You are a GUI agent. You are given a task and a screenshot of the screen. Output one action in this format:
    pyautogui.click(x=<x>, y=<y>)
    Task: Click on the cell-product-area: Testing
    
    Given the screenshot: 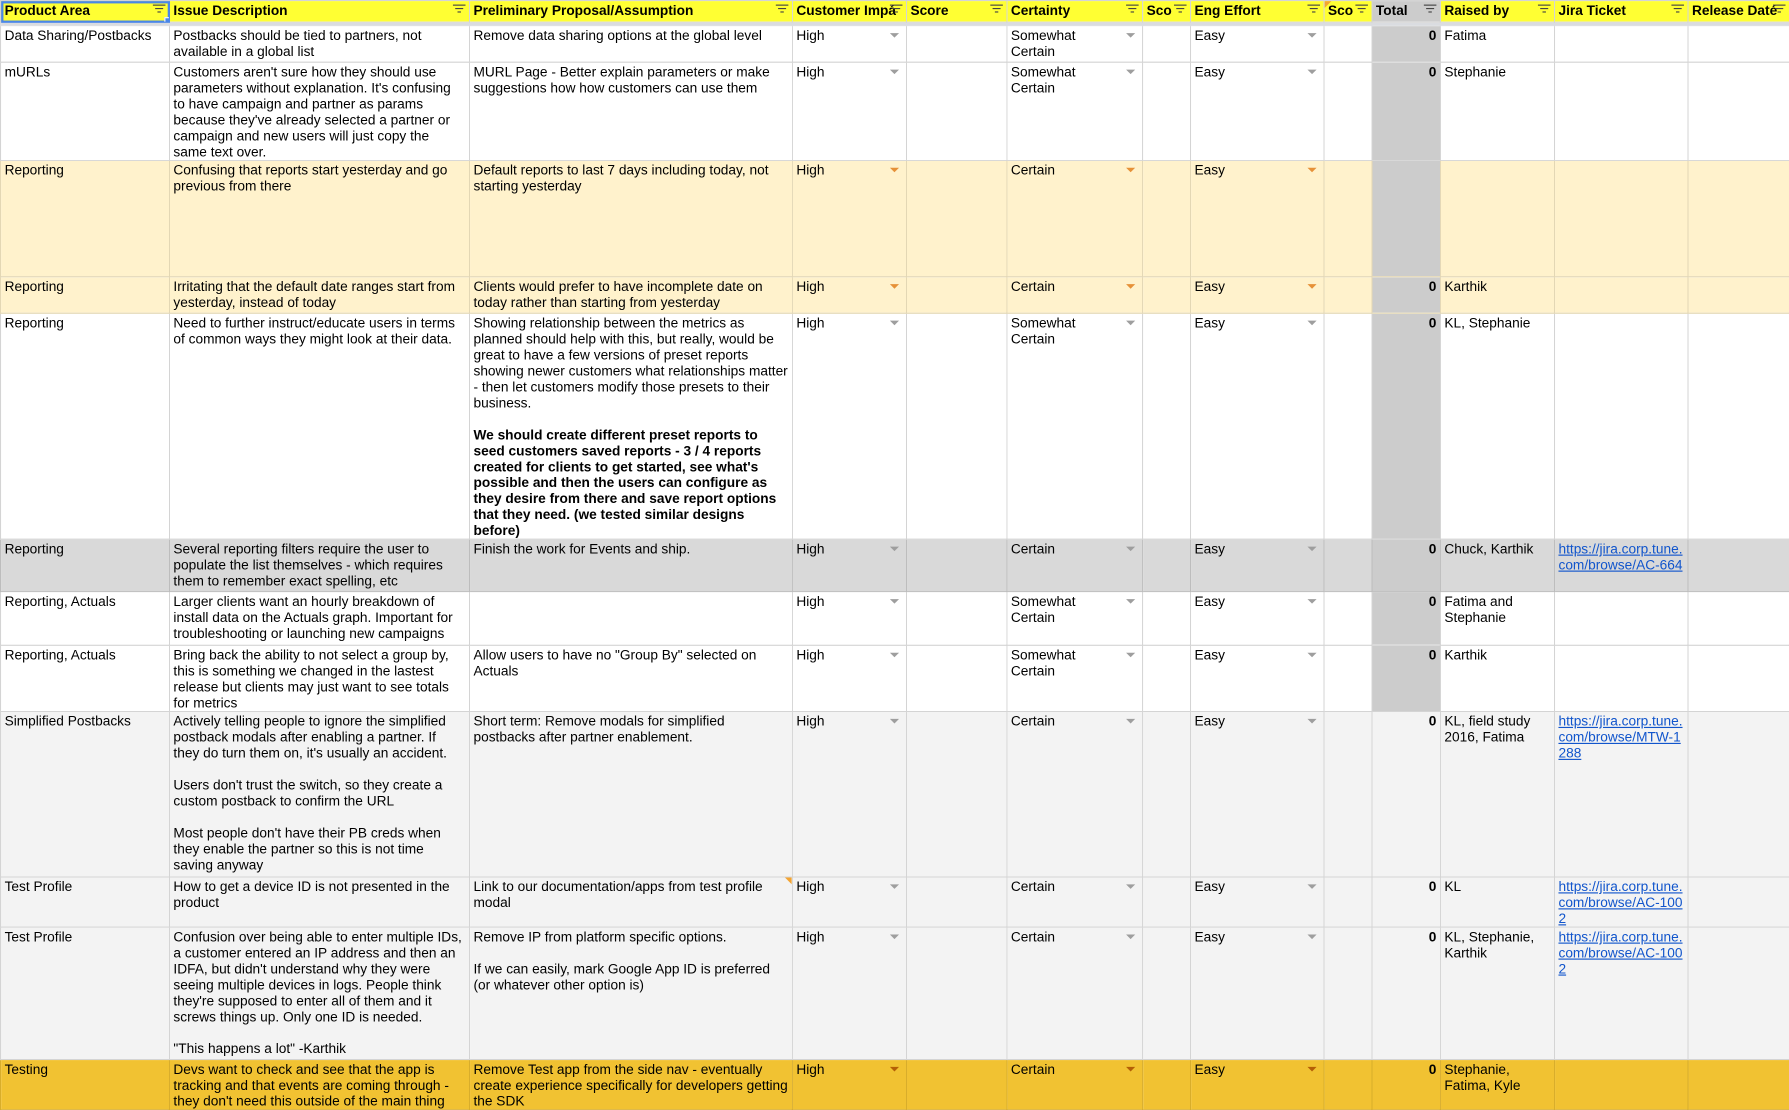 What is the action you would take?
    pyautogui.click(x=85, y=1084)
    